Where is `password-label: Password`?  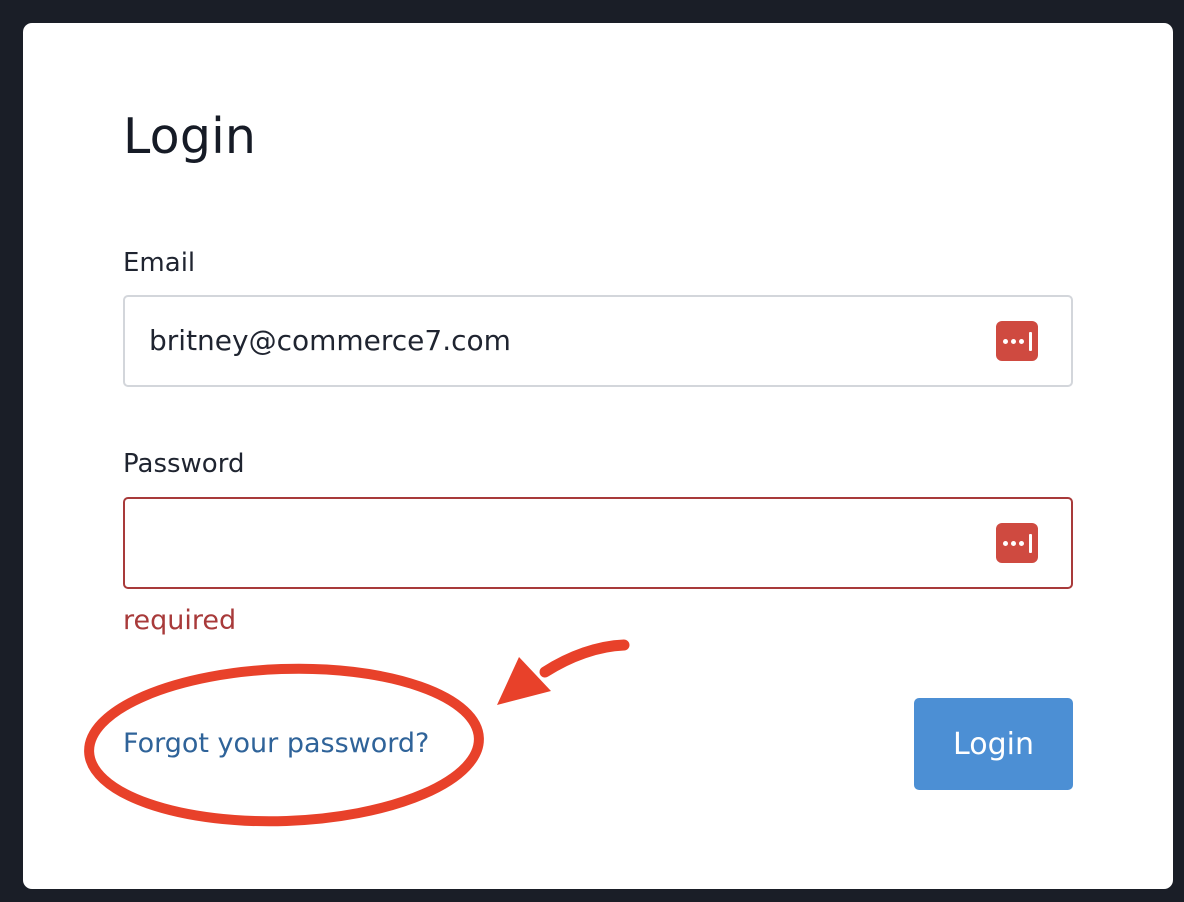 password-label: Password is located at coordinates (184, 464).